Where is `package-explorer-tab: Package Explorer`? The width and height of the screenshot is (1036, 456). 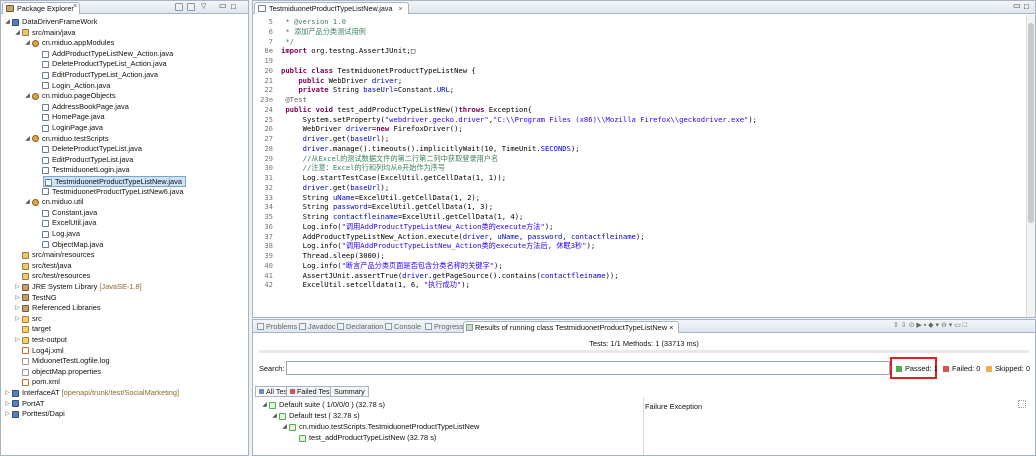 package-explorer-tab: Package Explorer is located at coordinates (41, 8).